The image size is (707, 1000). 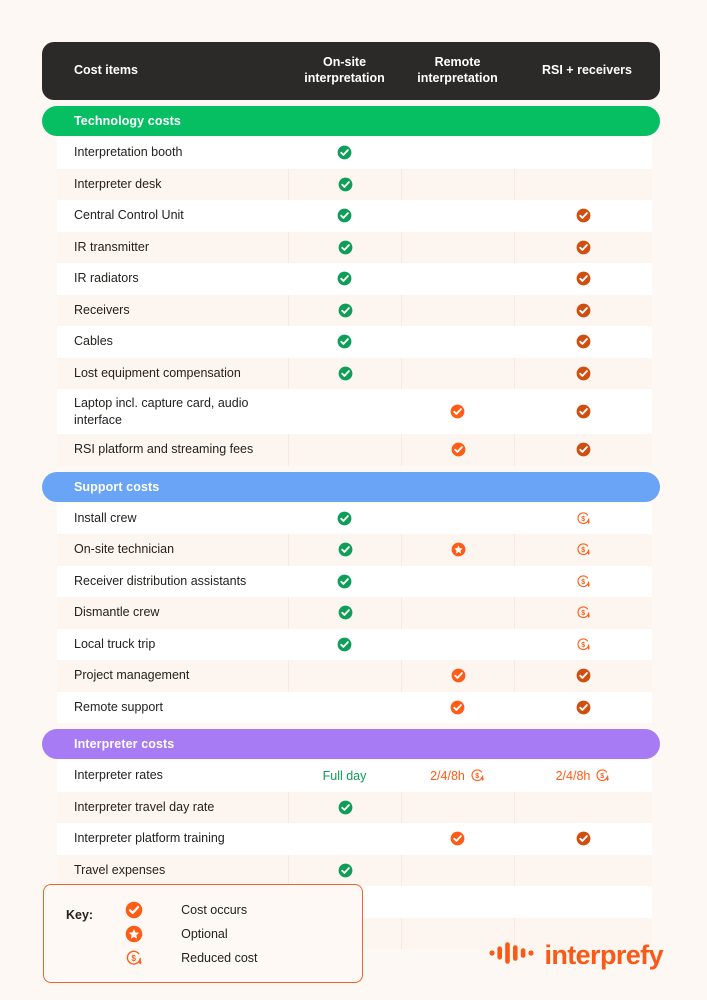 I want to click on table-row: Install crew $, so click(x=354, y=518).